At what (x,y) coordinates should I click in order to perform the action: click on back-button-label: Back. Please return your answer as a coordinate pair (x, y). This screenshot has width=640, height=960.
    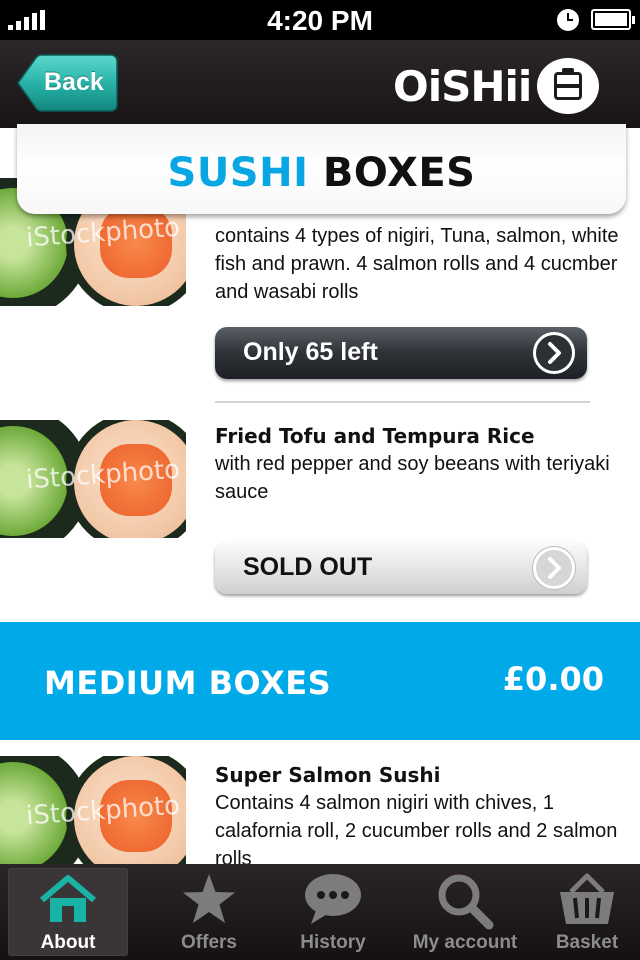
    Looking at the image, I should click on (74, 82).